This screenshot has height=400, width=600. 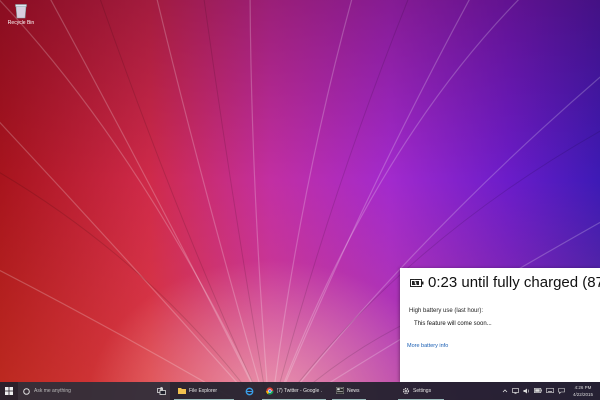 What do you see at coordinates (583, 387) in the screenshot?
I see `clock-time: 4:26 PM` at bounding box center [583, 387].